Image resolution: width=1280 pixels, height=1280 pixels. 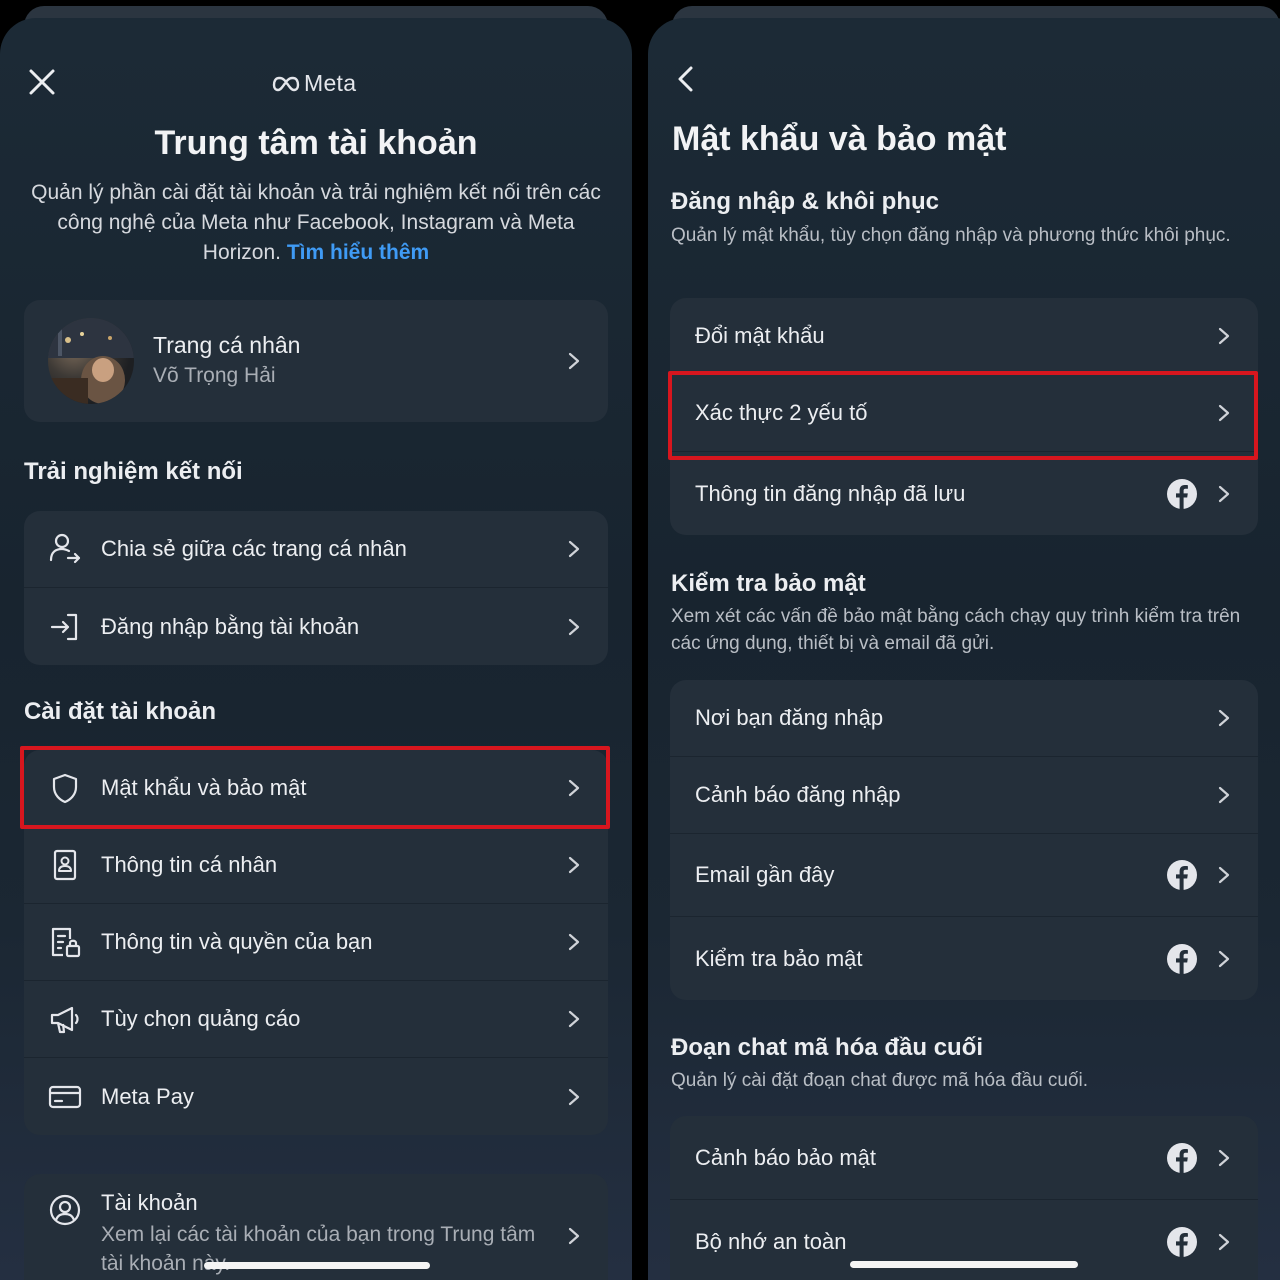 What do you see at coordinates (149, 1202) in the screenshot?
I see `accounts-title: Tài khoản` at bounding box center [149, 1202].